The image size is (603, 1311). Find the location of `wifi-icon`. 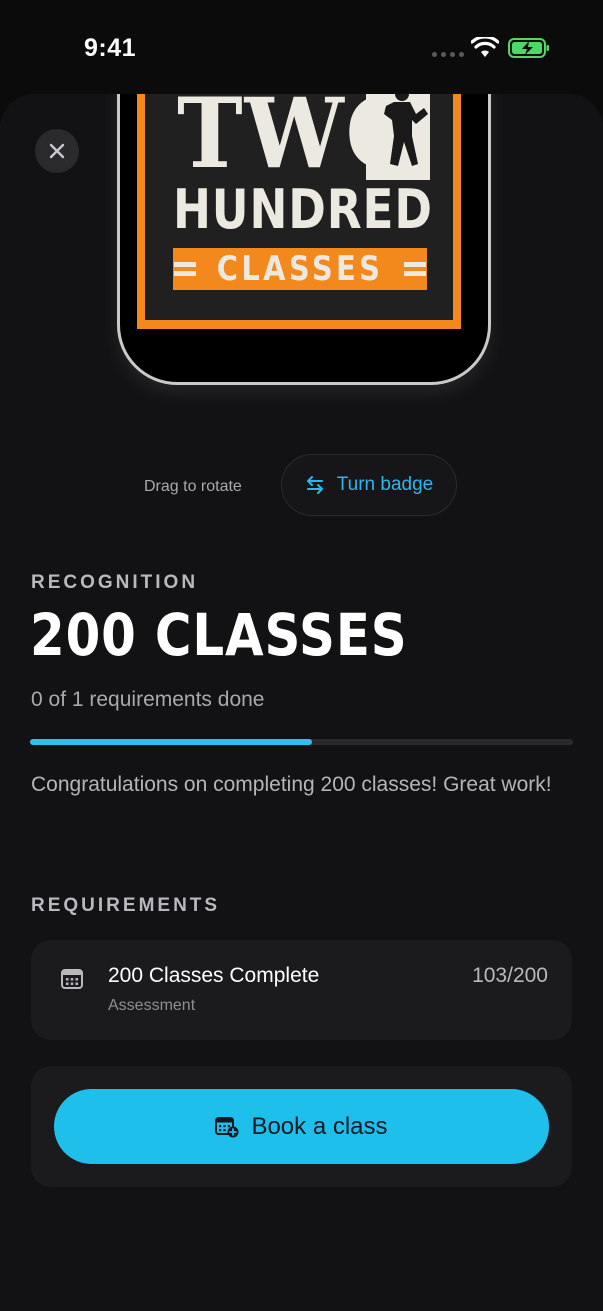

wifi-icon is located at coordinates (485, 47).